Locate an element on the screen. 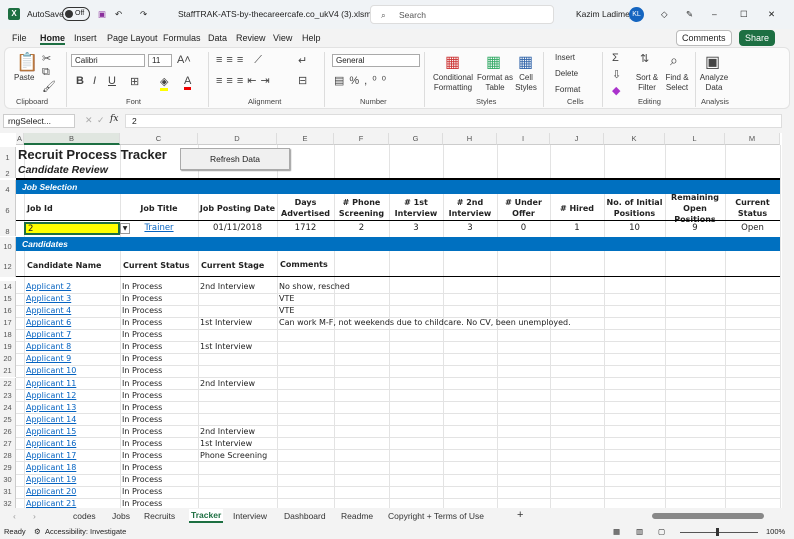 Image resolution: width=794 pixels, height=539 pixels. refresh-data-button: Refresh Data is located at coordinates (235, 159).